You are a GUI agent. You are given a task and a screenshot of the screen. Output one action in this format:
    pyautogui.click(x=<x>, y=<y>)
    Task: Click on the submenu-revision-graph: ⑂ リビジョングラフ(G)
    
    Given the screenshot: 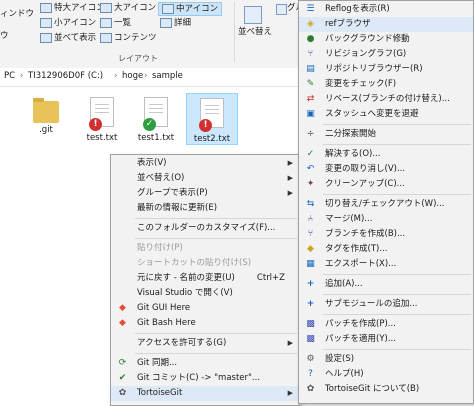 What is the action you would take?
    pyautogui.click(x=386, y=54)
    